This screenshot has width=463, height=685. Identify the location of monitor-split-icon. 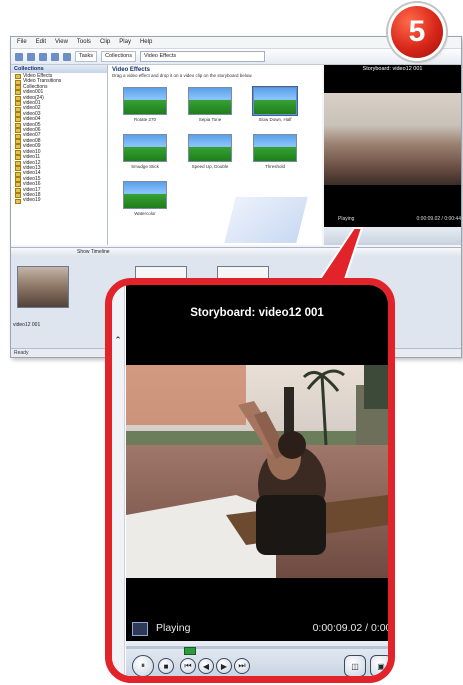
(140, 629).